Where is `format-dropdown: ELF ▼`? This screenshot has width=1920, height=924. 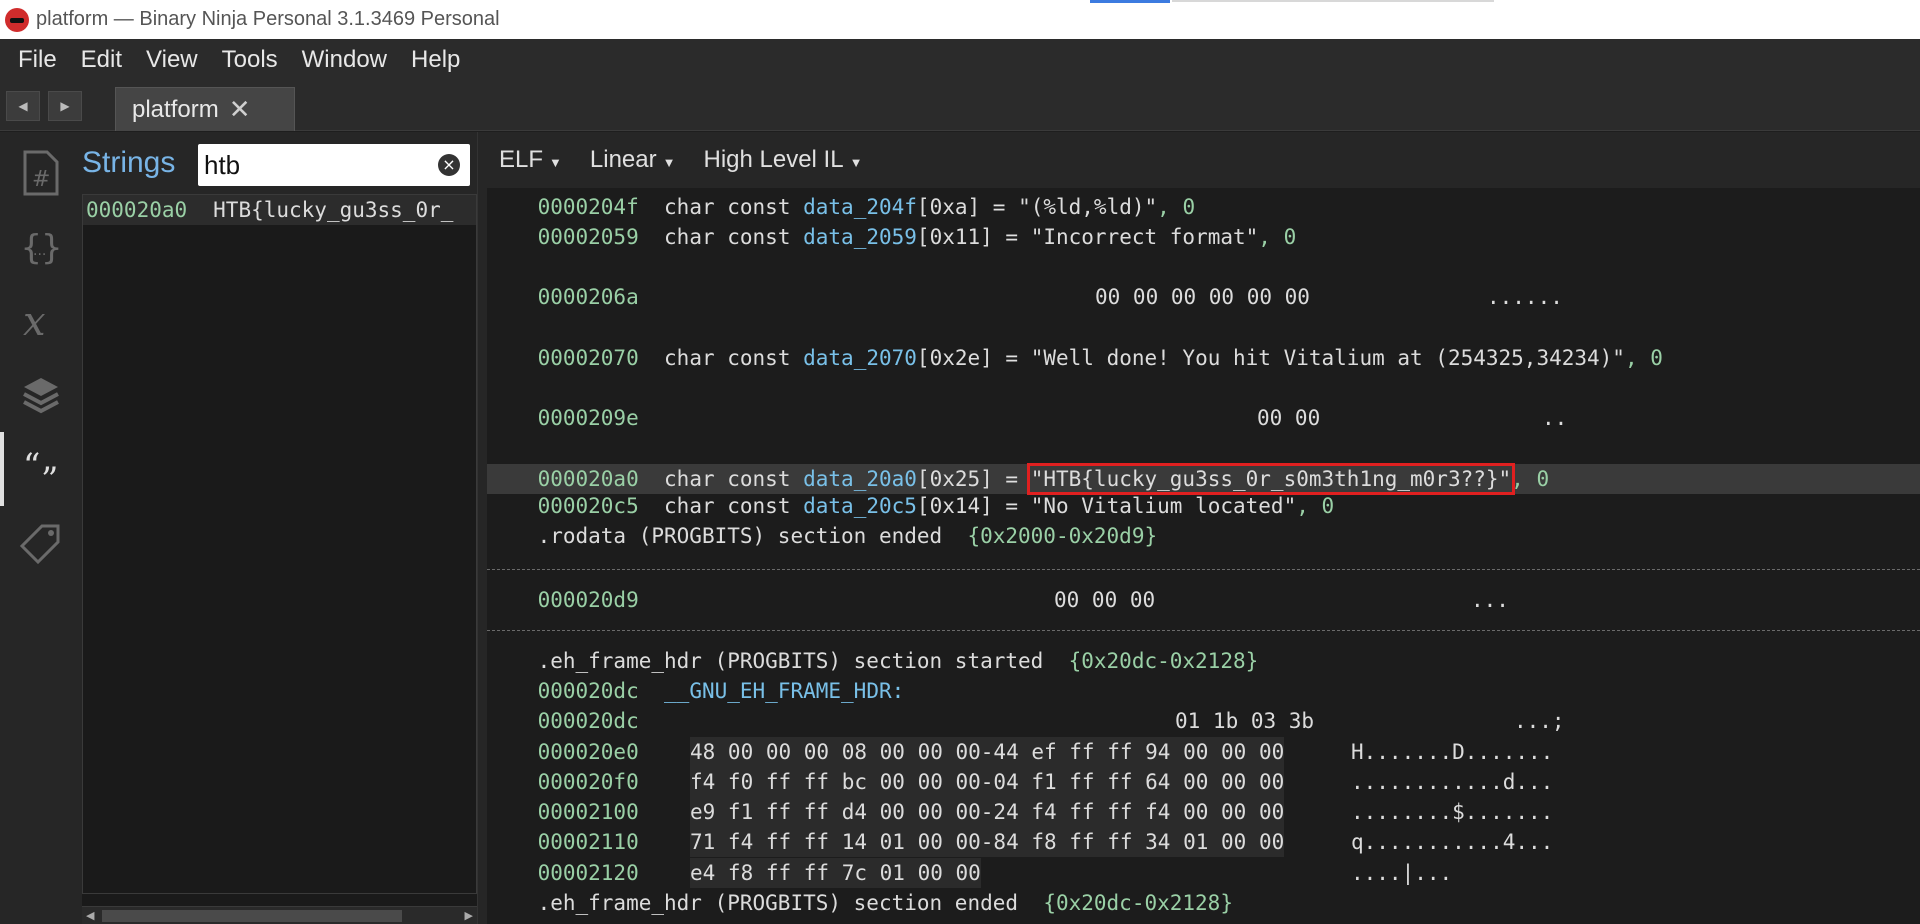
format-dropdown: ELF ▼ is located at coordinates (530, 160).